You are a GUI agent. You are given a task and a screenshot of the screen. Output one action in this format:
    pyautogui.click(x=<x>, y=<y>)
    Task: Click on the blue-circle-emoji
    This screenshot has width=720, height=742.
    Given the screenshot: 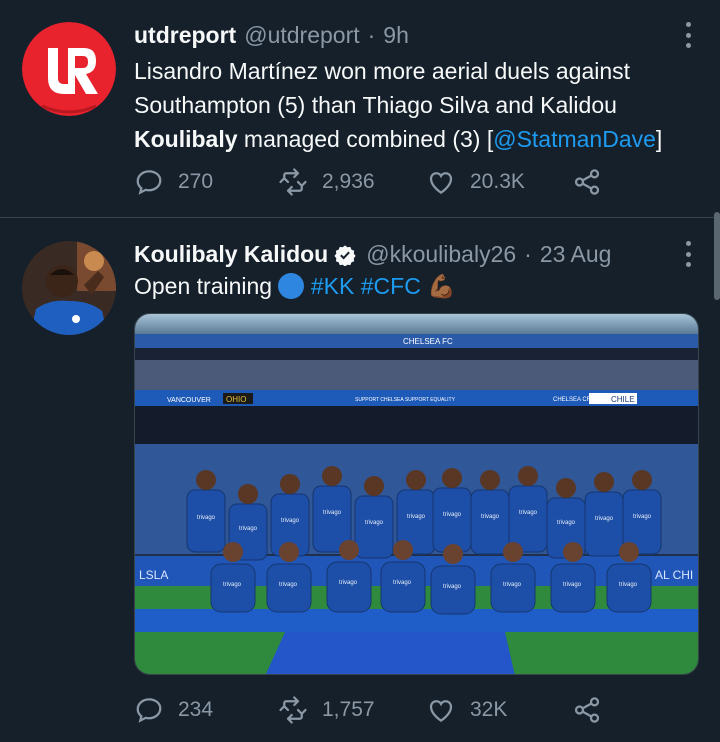 What is the action you would take?
    pyautogui.click(x=291, y=286)
    